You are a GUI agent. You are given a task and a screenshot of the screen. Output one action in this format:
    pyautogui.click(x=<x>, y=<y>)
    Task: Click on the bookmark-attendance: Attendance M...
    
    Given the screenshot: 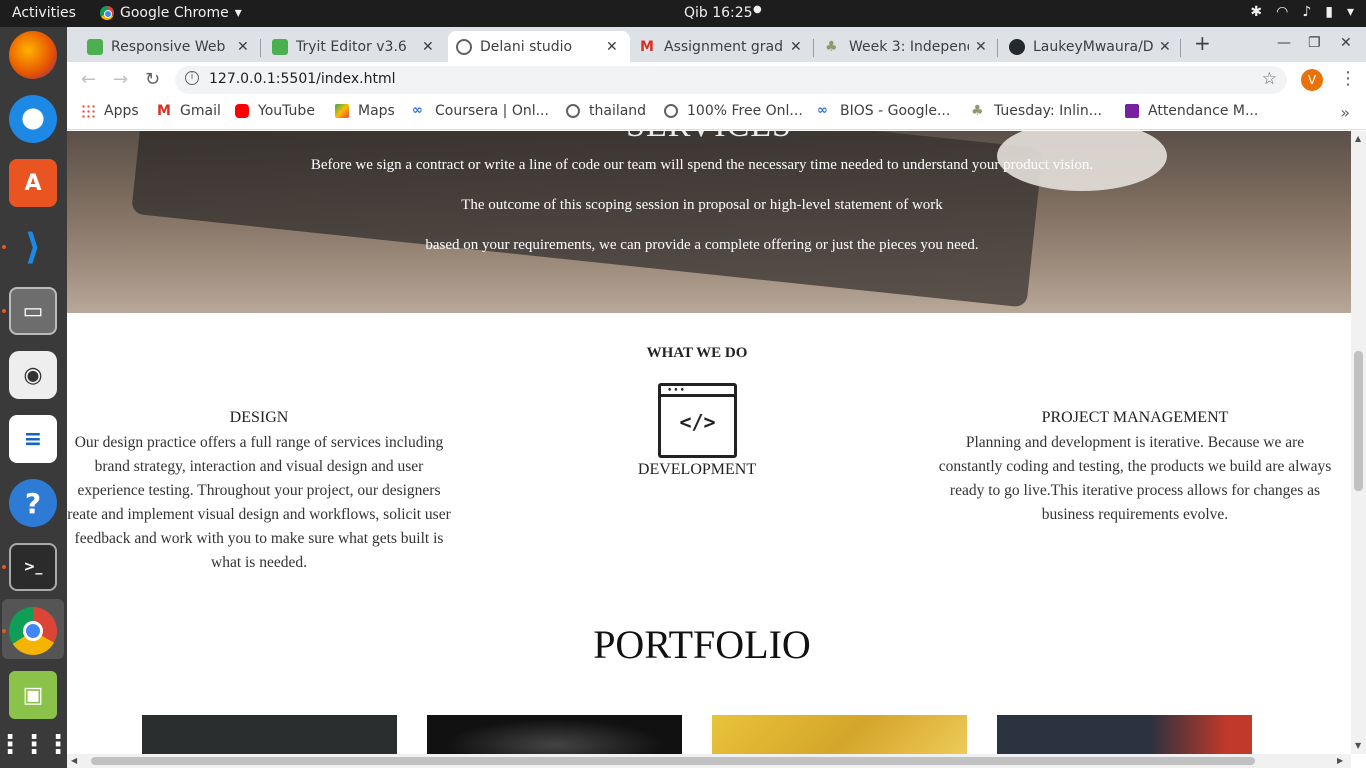 What is the action you would take?
    pyautogui.click(x=1191, y=111)
    